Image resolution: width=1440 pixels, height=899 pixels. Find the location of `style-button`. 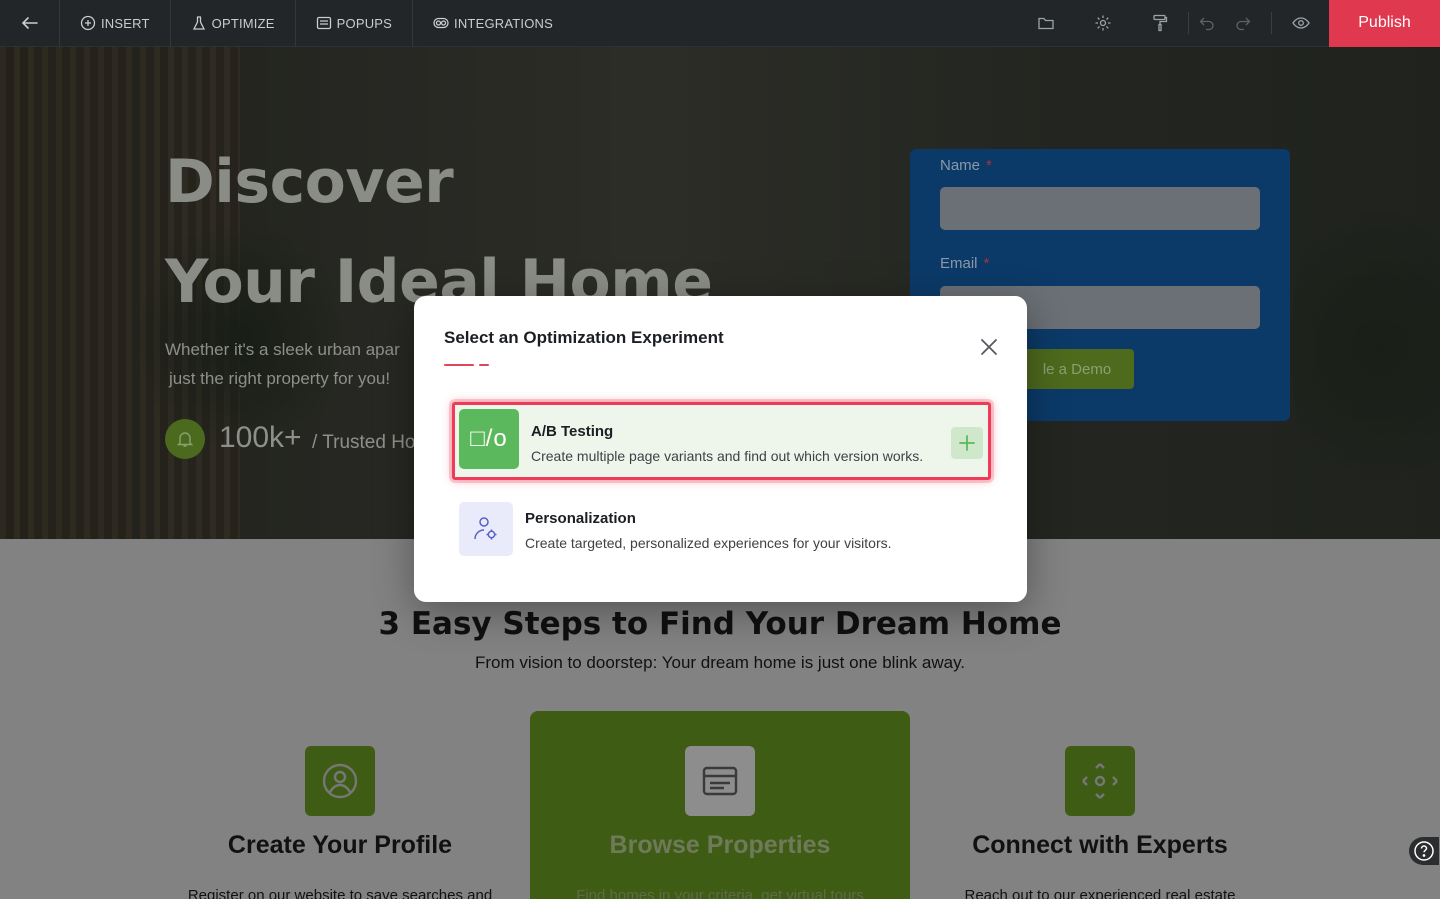

style-button is located at coordinates (1159, 23).